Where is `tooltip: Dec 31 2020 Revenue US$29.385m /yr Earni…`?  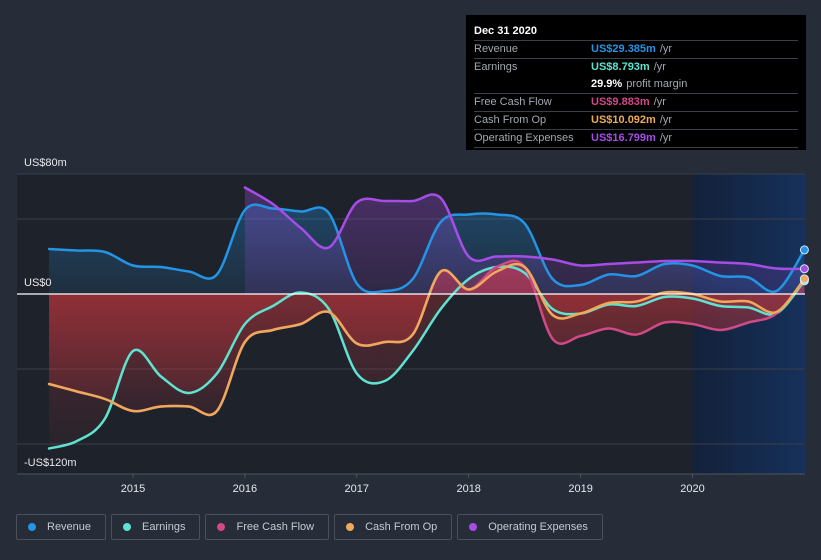
tooltip: Dec 31 2020 Revenue US$29.385m /yr Earni… is located at coordinates (636, 82).